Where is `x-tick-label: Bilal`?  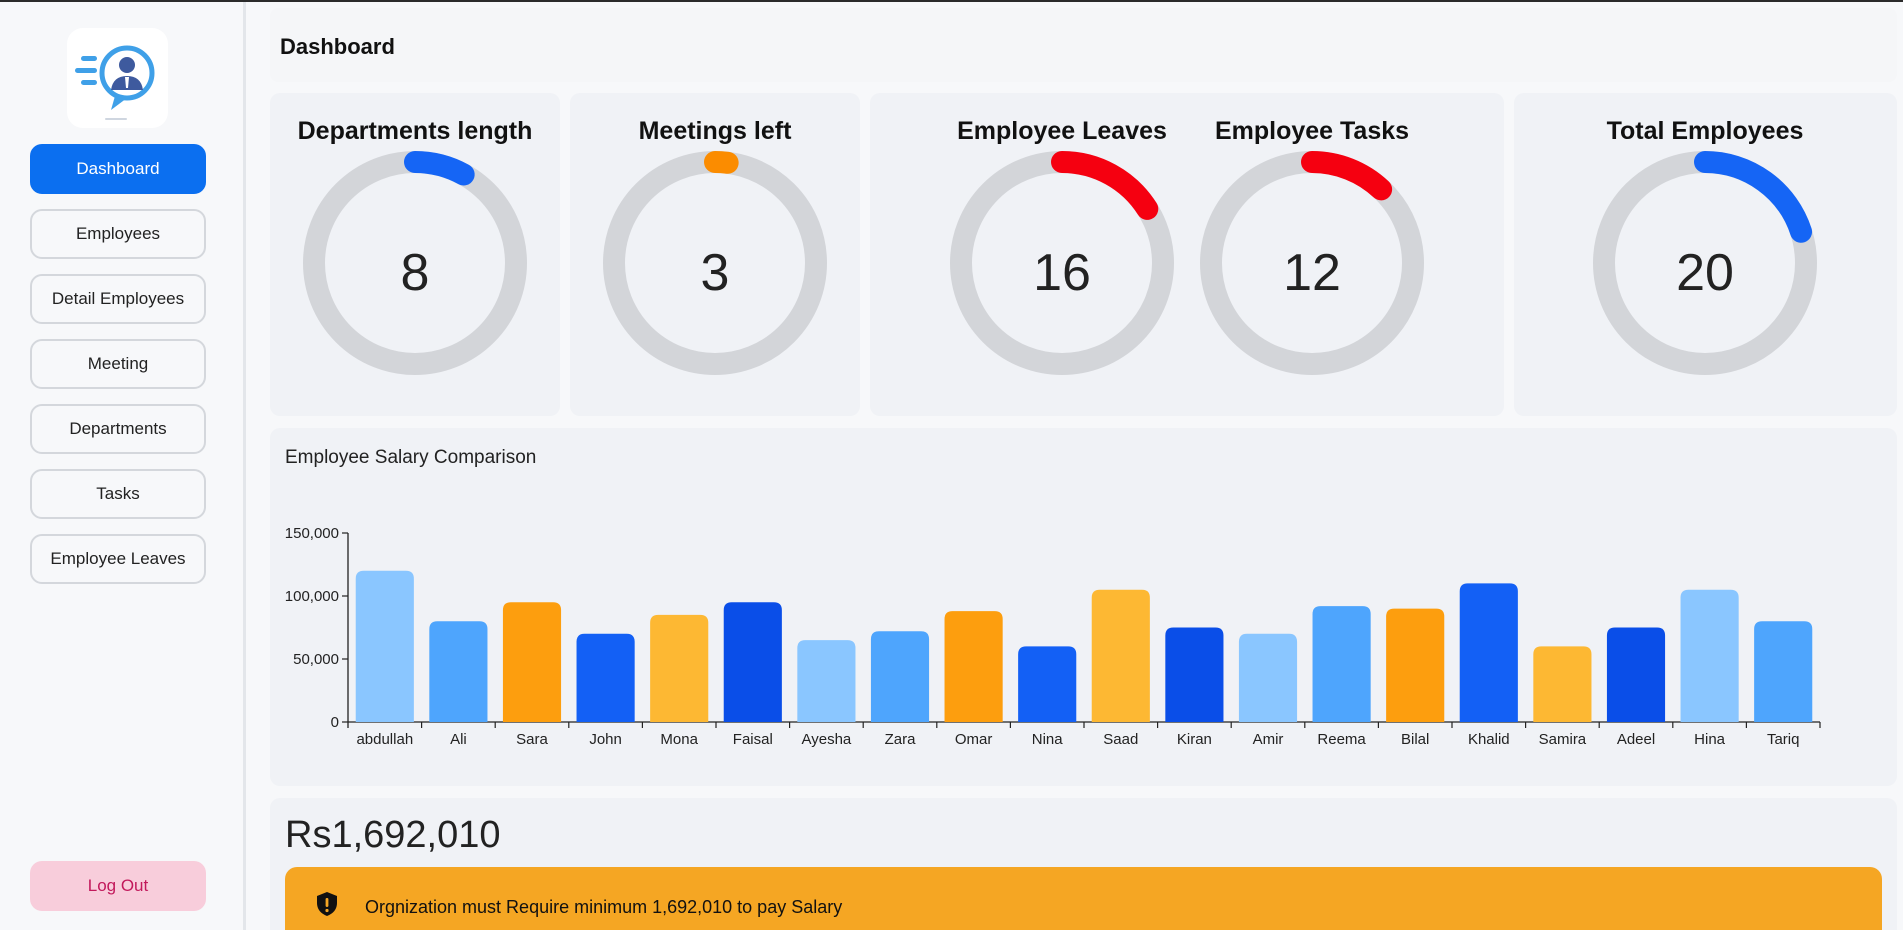 x-tick-label: Bilal is located at coordinates (1415, 739).